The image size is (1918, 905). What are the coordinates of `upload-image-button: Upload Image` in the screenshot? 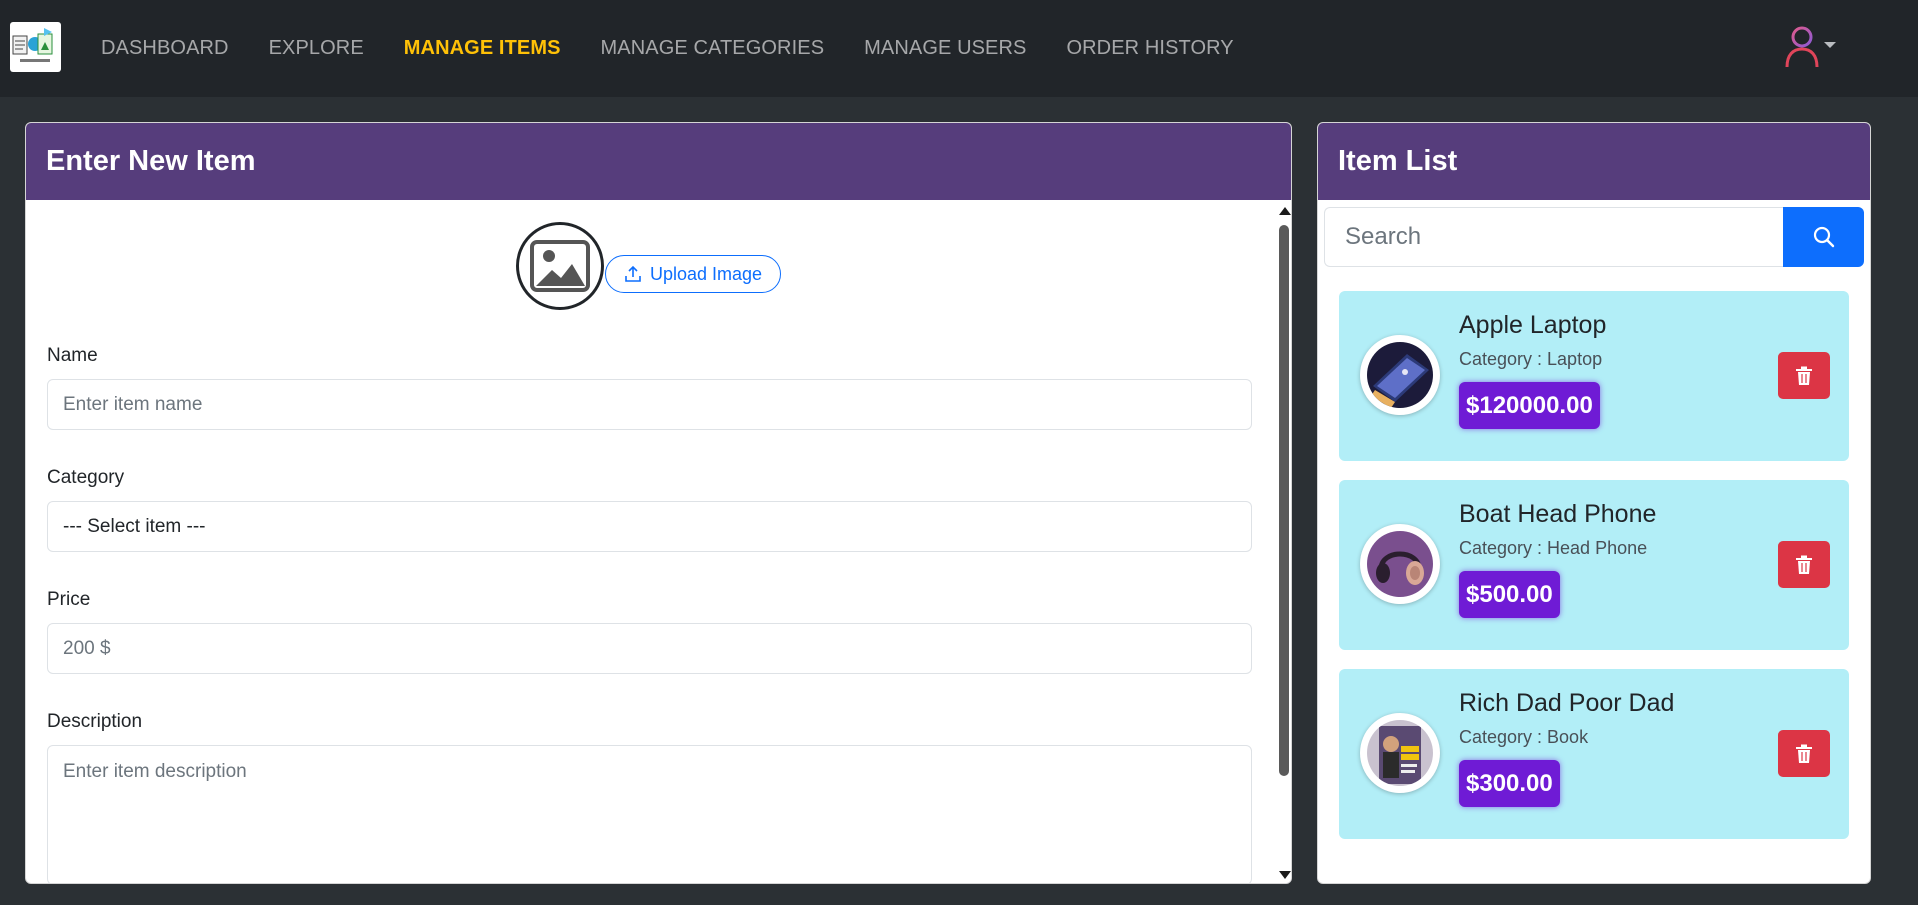 It's located at (693, 274).